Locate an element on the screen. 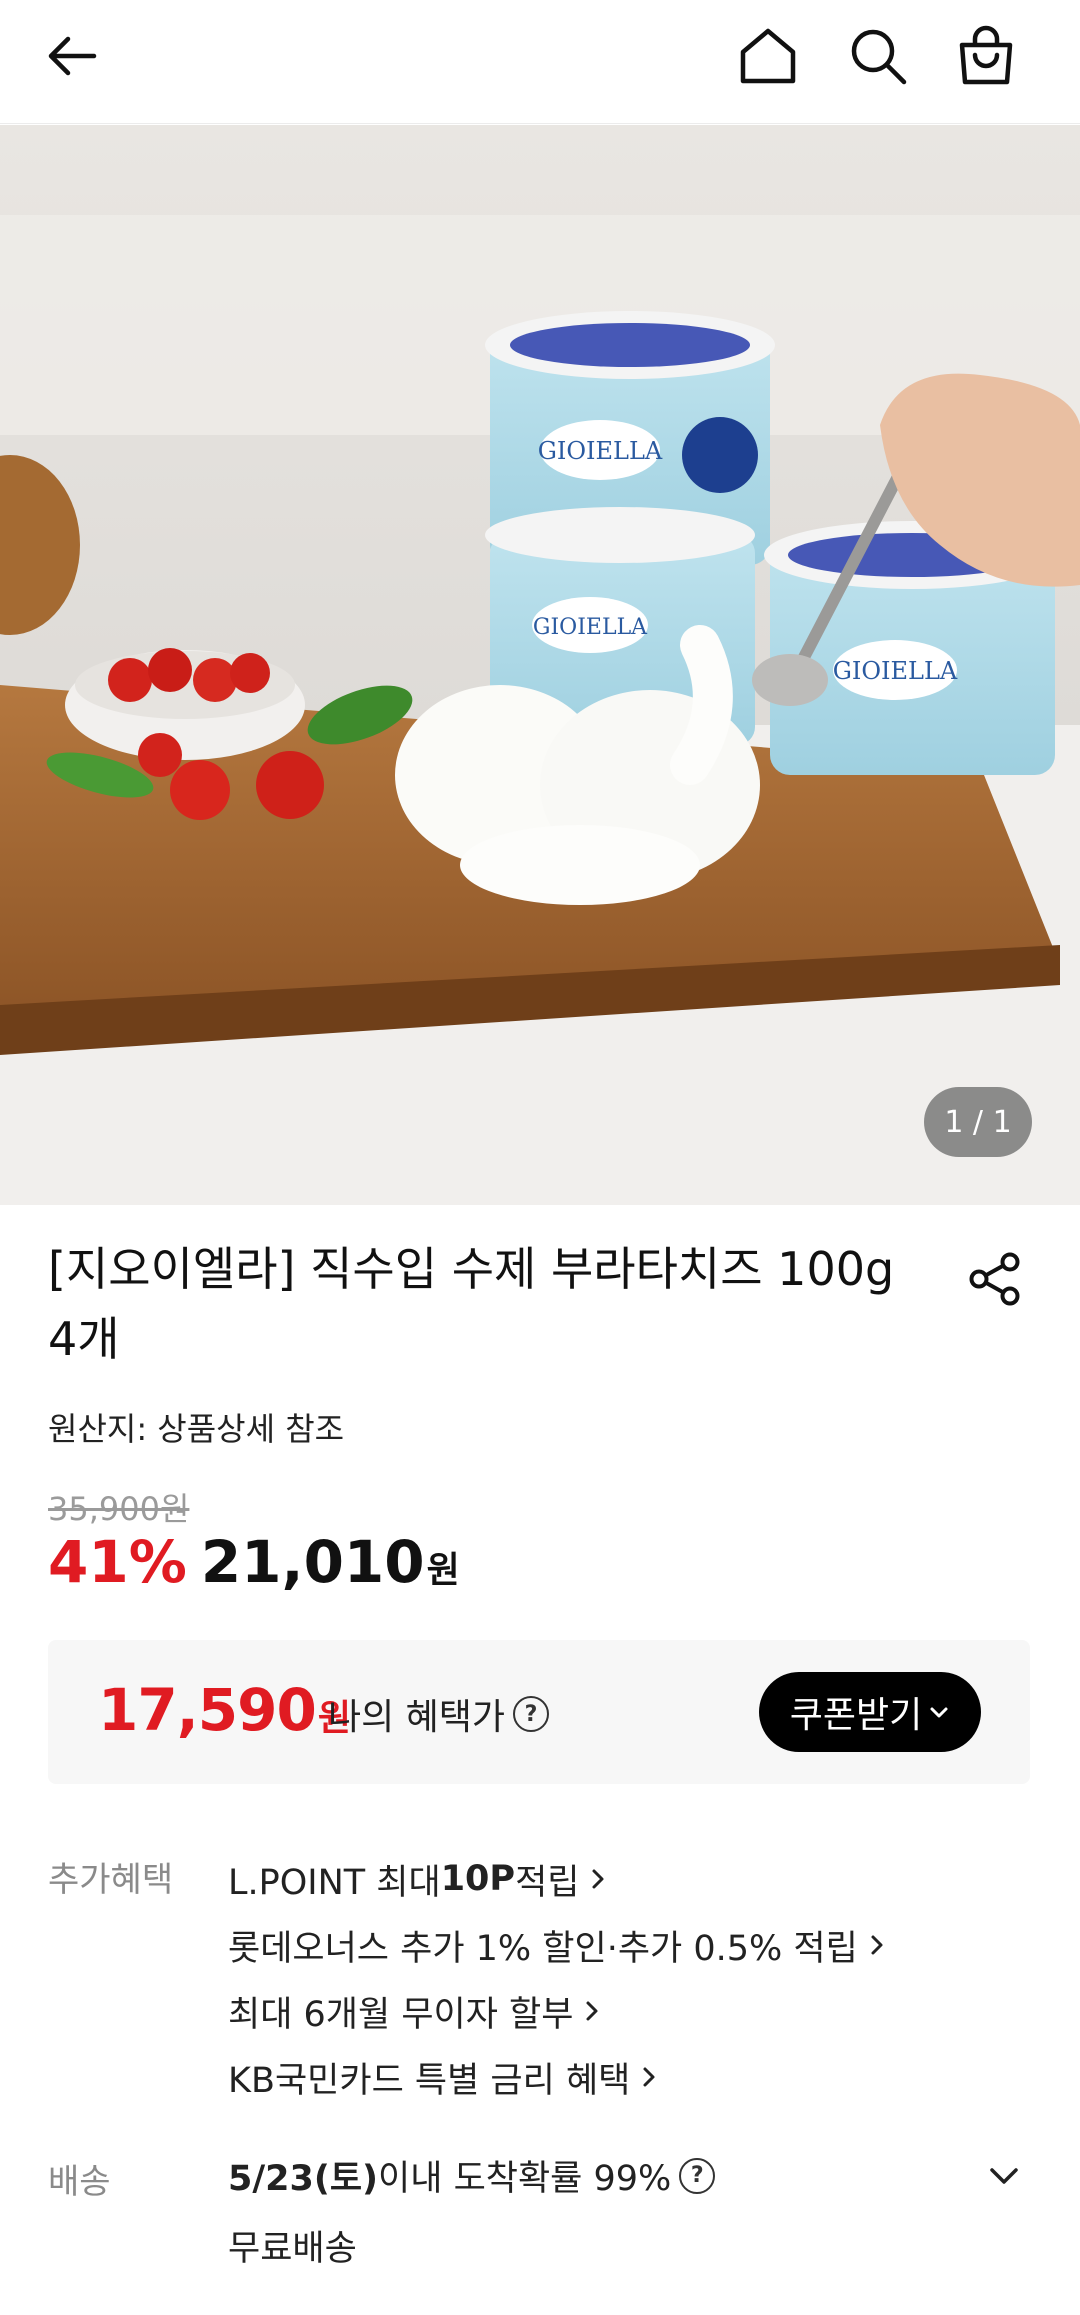  search-icon is located at coordinates (879, 57).